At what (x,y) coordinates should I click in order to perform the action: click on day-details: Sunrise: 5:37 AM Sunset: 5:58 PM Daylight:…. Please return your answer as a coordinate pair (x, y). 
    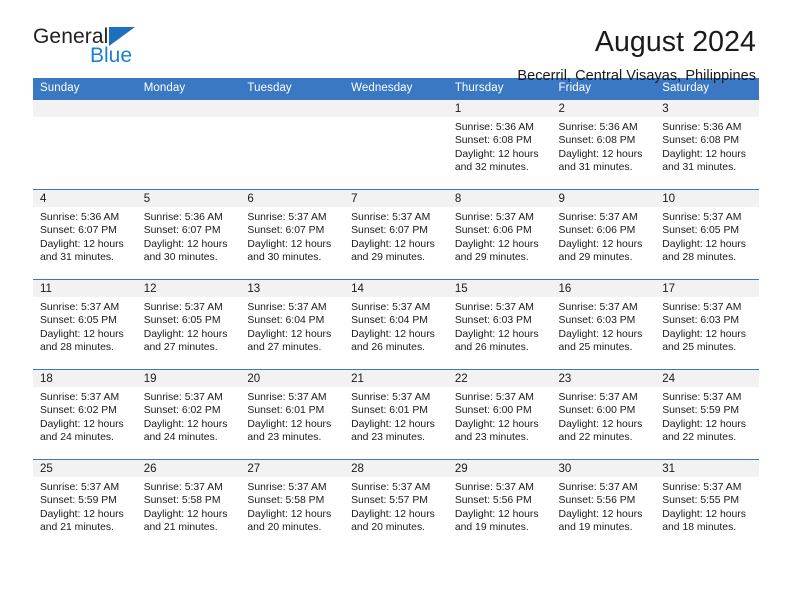
    Looking at the image, I should click on (189, 506).